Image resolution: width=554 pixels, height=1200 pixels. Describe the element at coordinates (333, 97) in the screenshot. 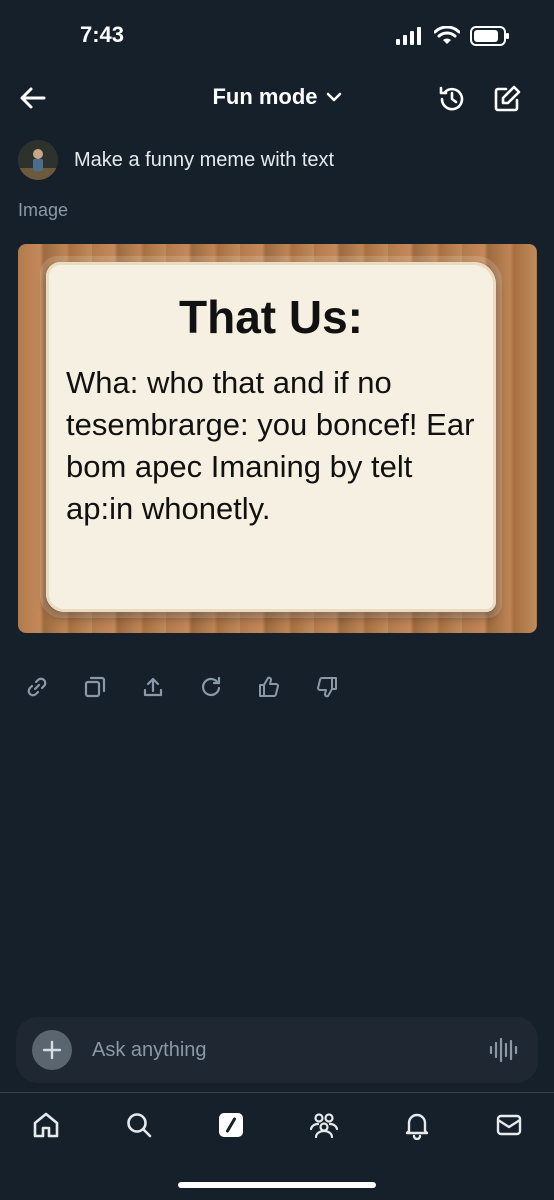

I see `chevron-down-icon` at that location.